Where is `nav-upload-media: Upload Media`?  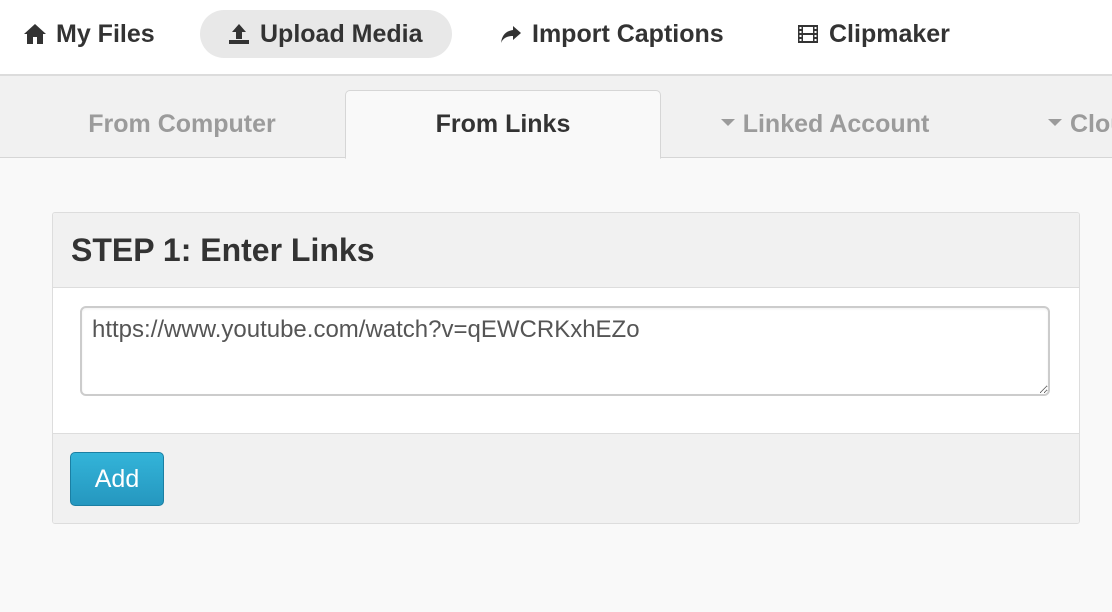 nav-upload-media: Upload Media is located at coordinates (326, 34).